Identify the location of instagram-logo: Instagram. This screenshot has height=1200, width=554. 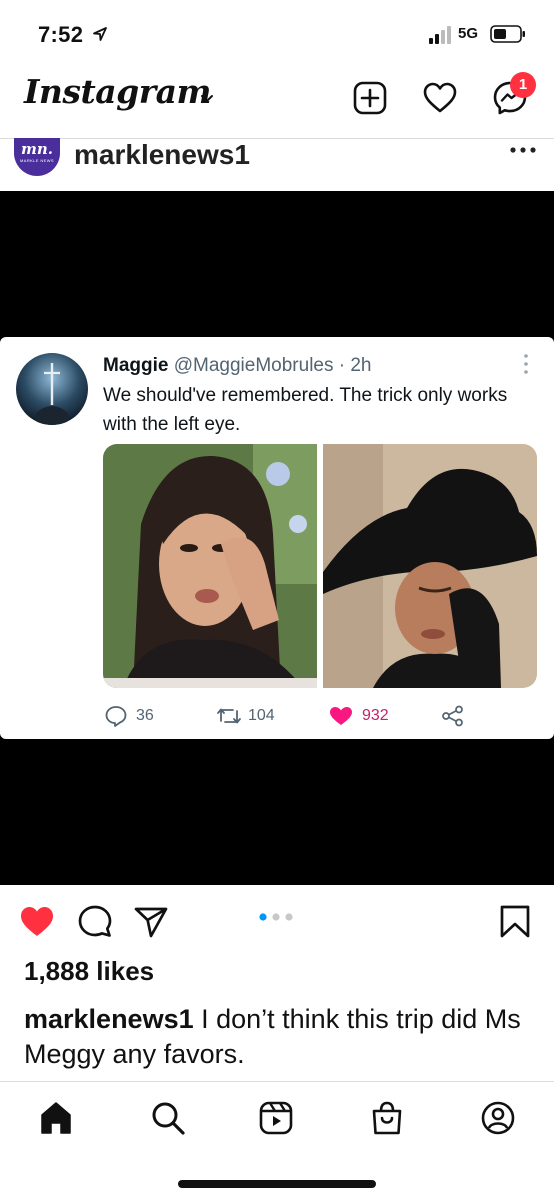
(117, 91).